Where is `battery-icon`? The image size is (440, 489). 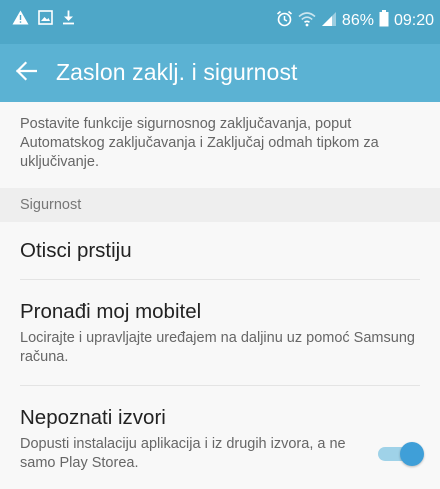
battery-icon is located at coordinates (384, 21).